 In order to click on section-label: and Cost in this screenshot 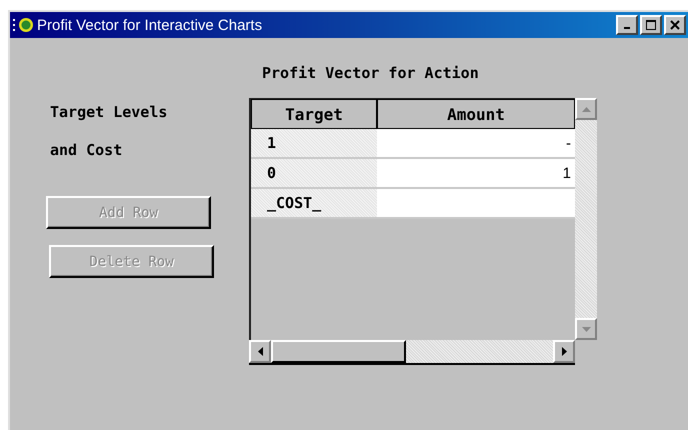, I will do `click(86, 150)`.